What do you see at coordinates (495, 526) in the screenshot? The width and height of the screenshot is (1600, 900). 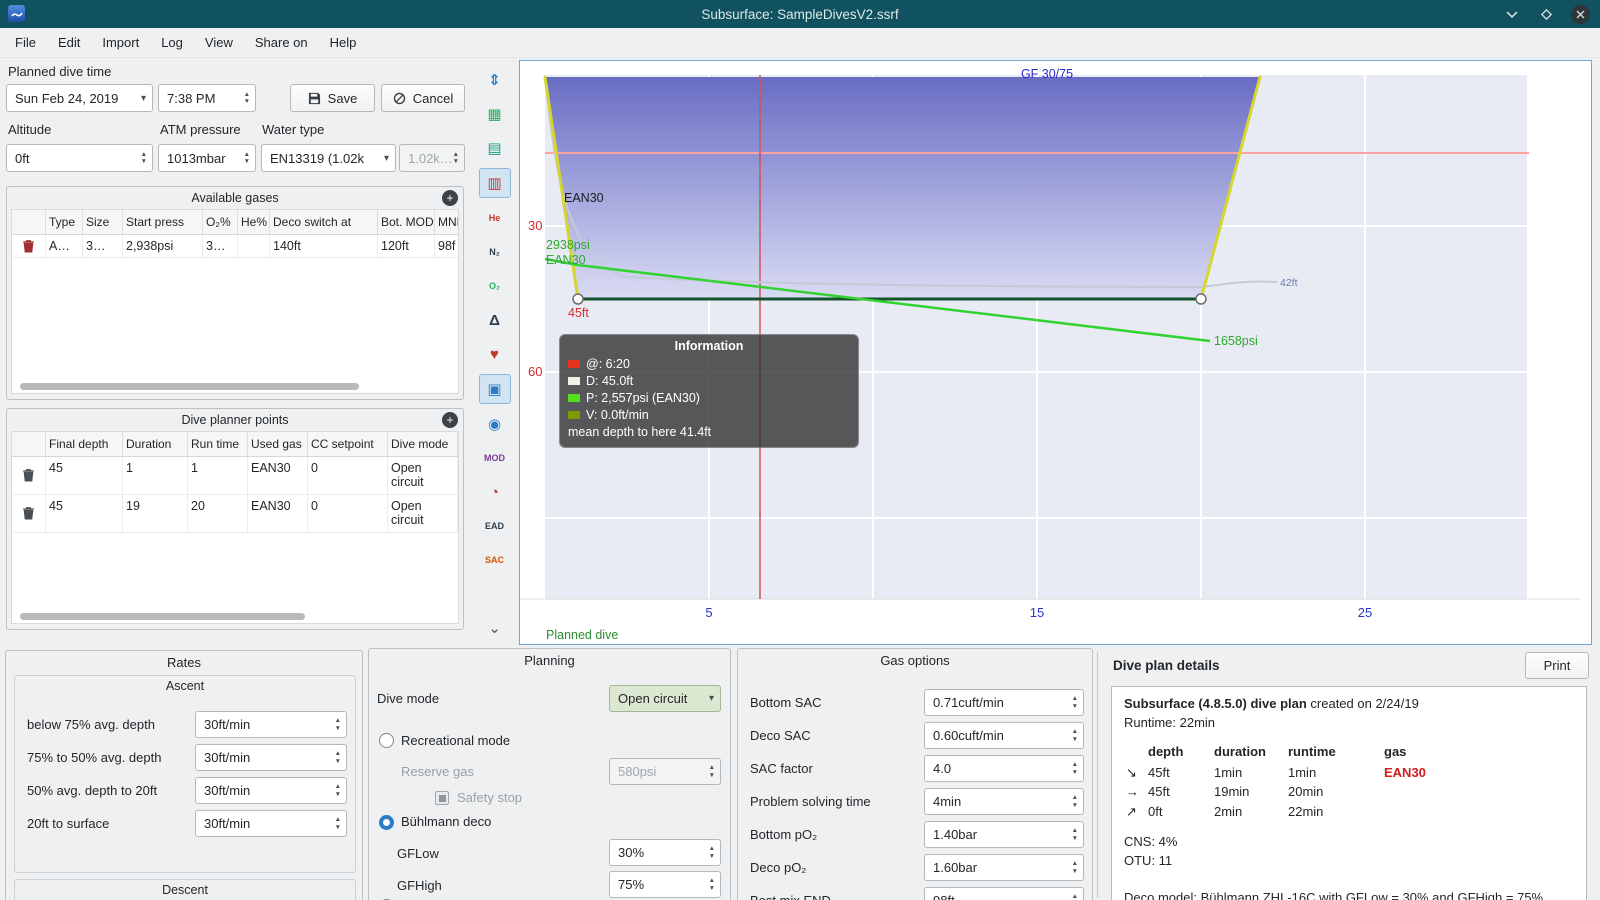 I see `ead-icon: EAD` at bounding box center [495, 526].